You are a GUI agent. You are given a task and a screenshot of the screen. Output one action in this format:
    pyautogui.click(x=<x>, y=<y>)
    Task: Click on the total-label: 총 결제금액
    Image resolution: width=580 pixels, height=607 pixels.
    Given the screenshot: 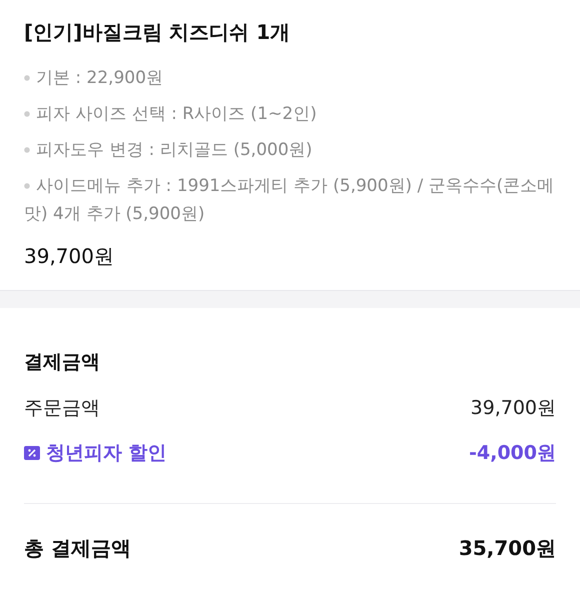 What is the action you would take?
    pyautogui.click(x=77, y=548)
    